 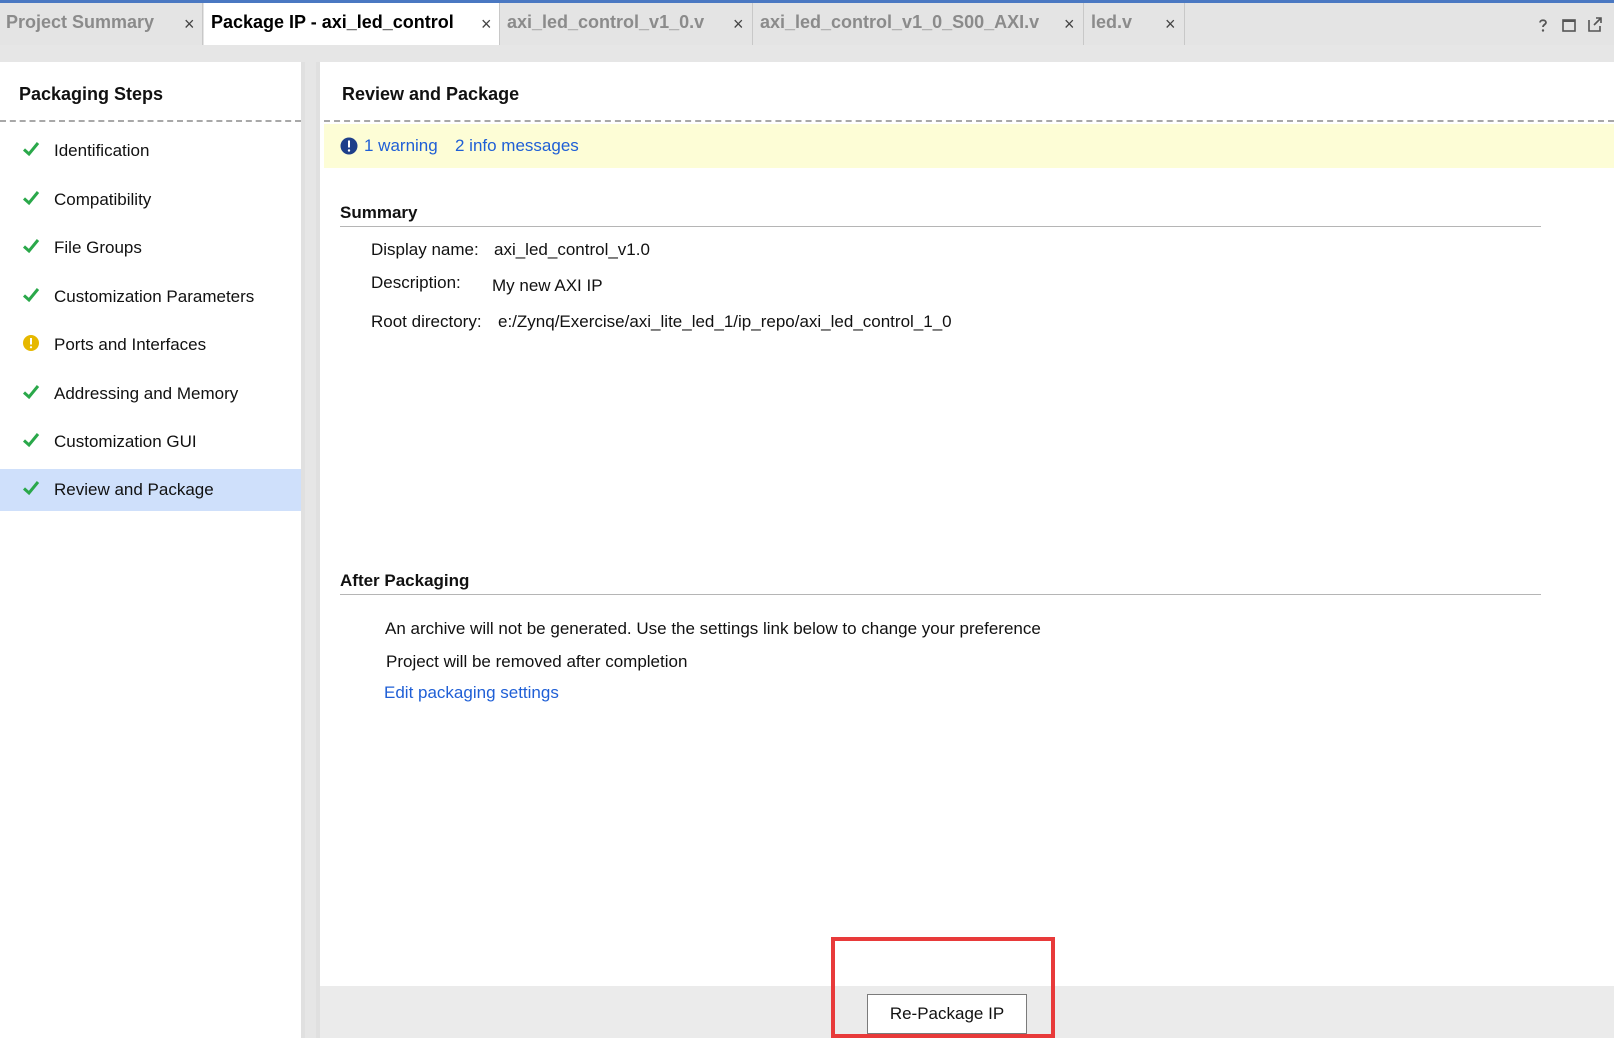 I want to click on restore-icon, so click(x=1569, y=25).